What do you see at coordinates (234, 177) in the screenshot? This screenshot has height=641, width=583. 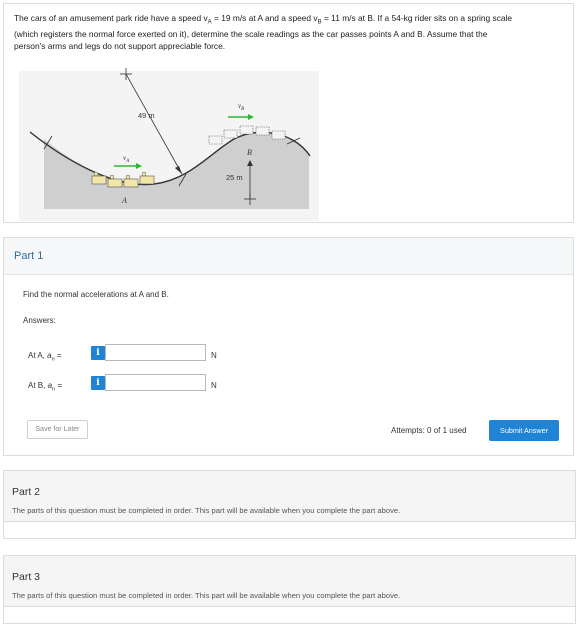 I see `radius-b-label: 25 m` at bounding box center [234, 177].